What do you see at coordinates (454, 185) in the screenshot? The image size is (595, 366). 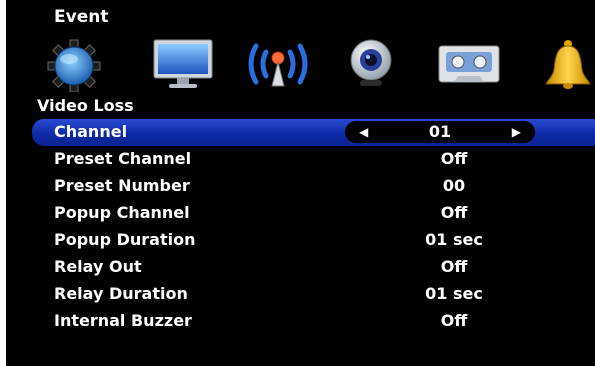 I see `setting-value: 00` at bounding box center [454, 185].